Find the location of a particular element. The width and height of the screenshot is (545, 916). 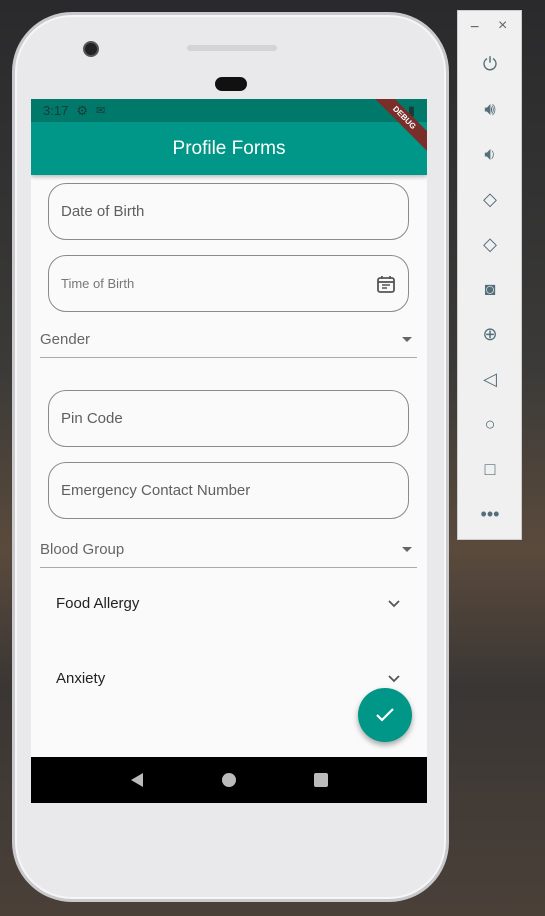

home-icon: ○ is located at coordinates (490, 424).